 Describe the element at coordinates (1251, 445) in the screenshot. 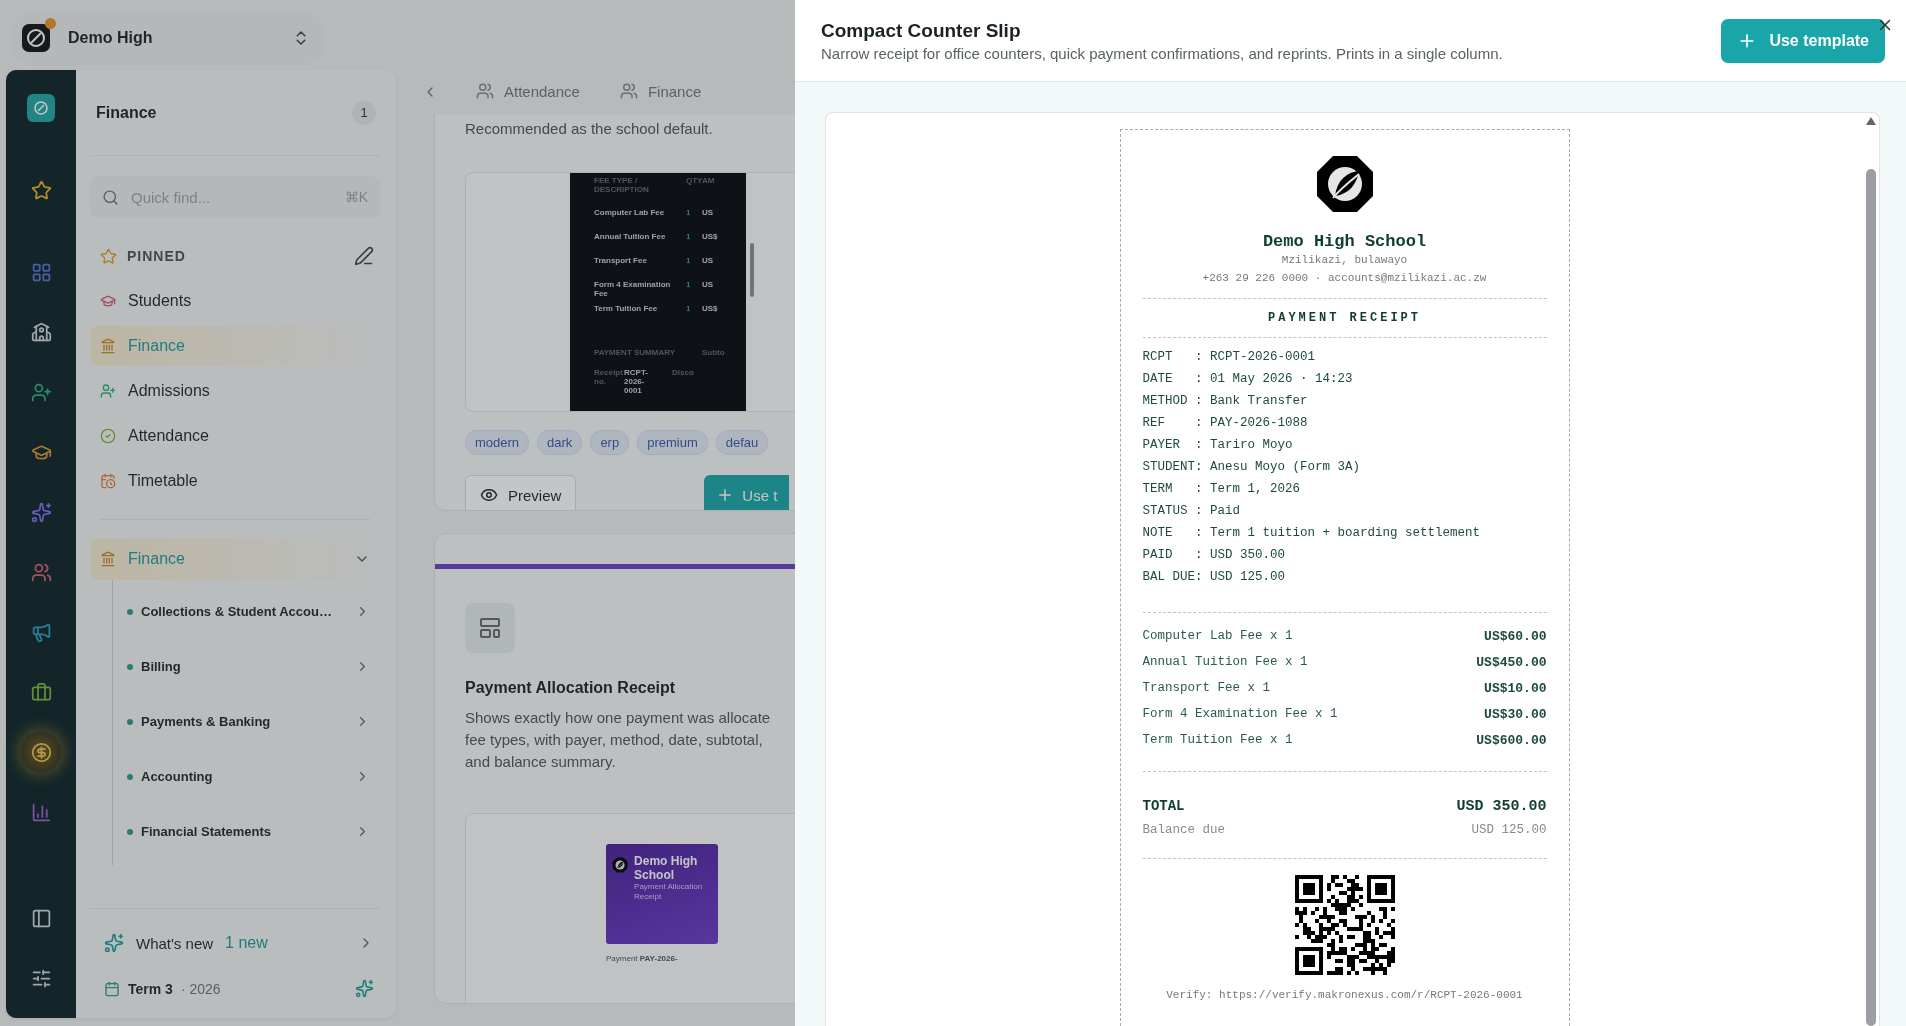

I see `field-value: Tariro Moyo` at that location.